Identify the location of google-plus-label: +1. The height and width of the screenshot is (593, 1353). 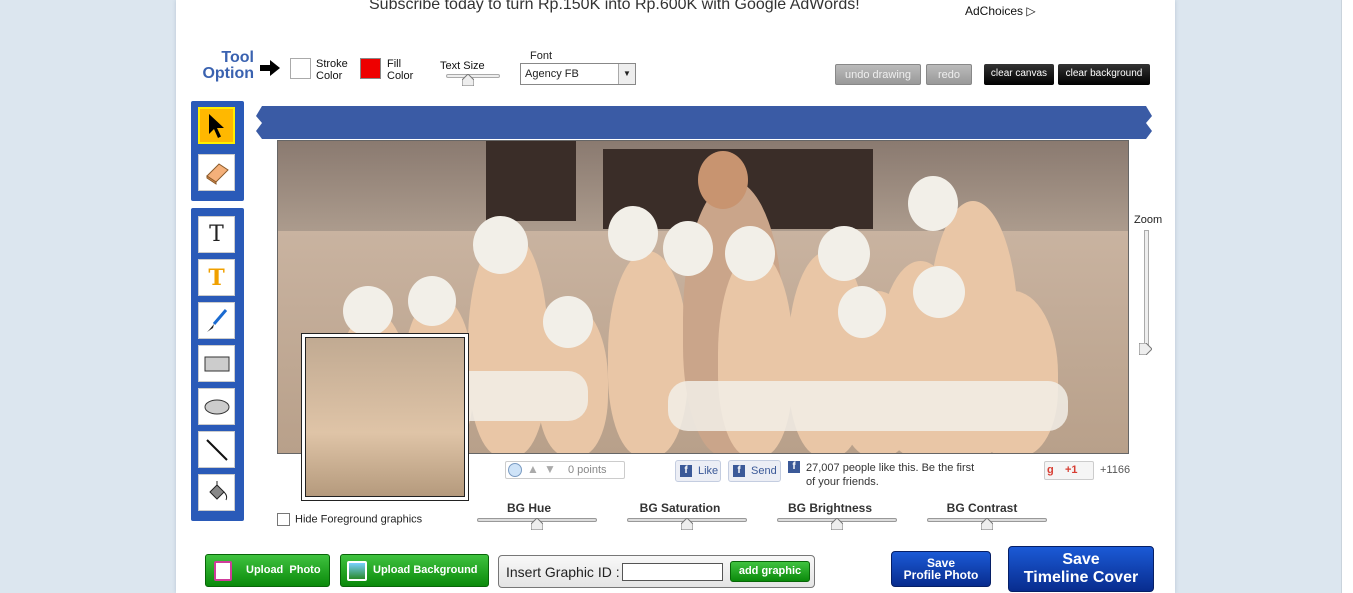
(1071, 470).